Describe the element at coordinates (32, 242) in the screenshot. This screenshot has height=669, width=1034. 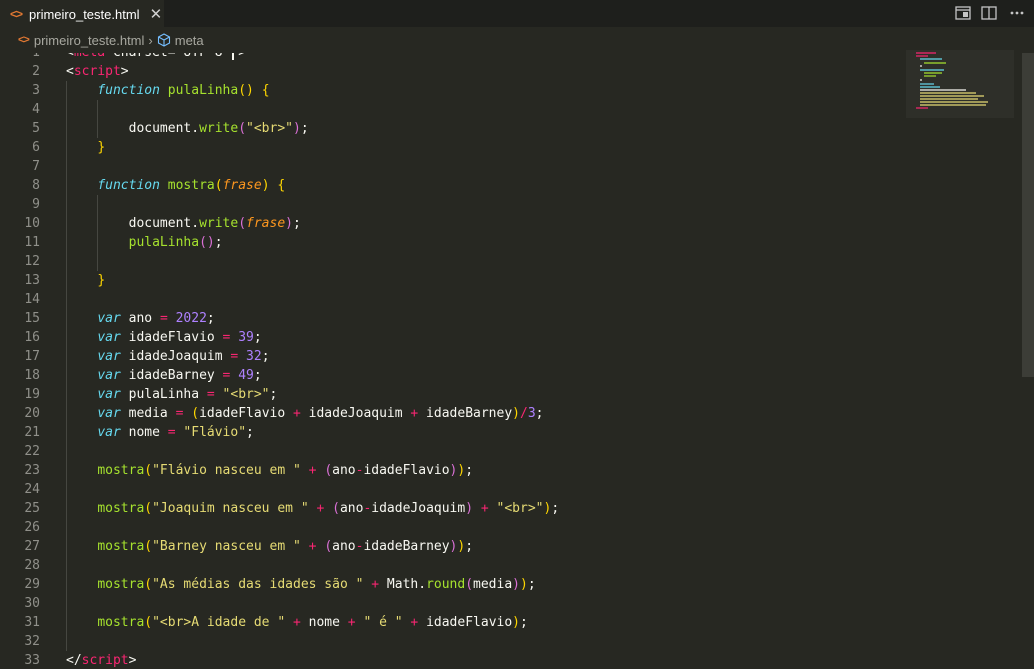
I see `line-number: 11` at that location.